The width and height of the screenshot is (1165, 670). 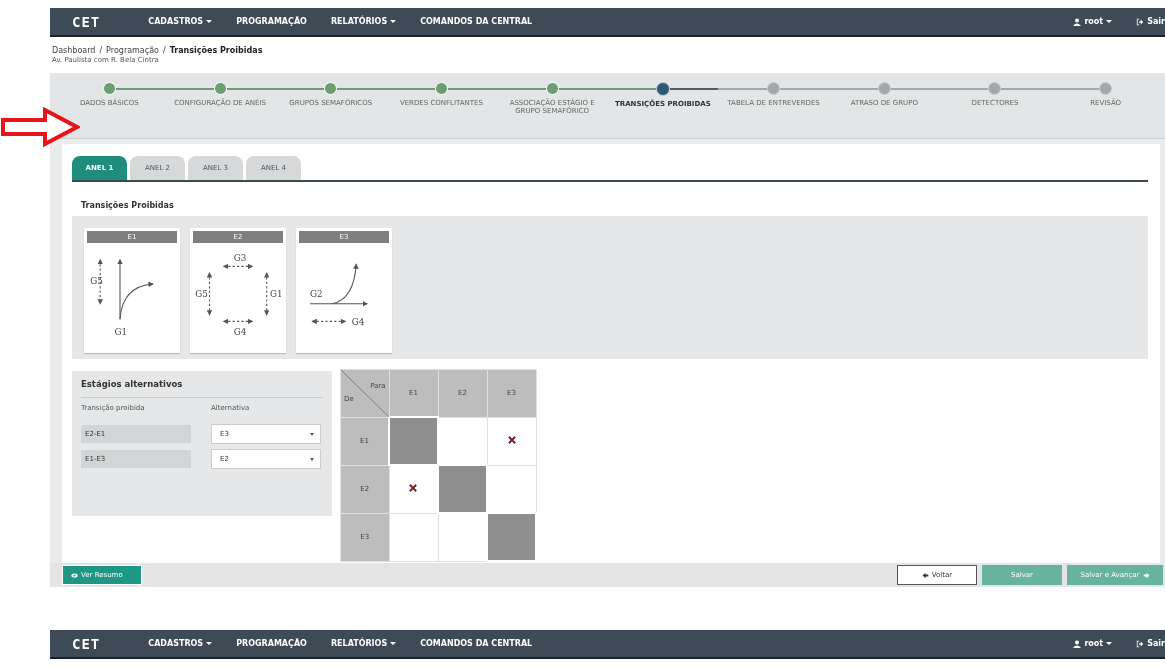 What do you see at coordinates (74, 575) in the screenshot?
I see `eye-icon` at bounding box center [74, 575].